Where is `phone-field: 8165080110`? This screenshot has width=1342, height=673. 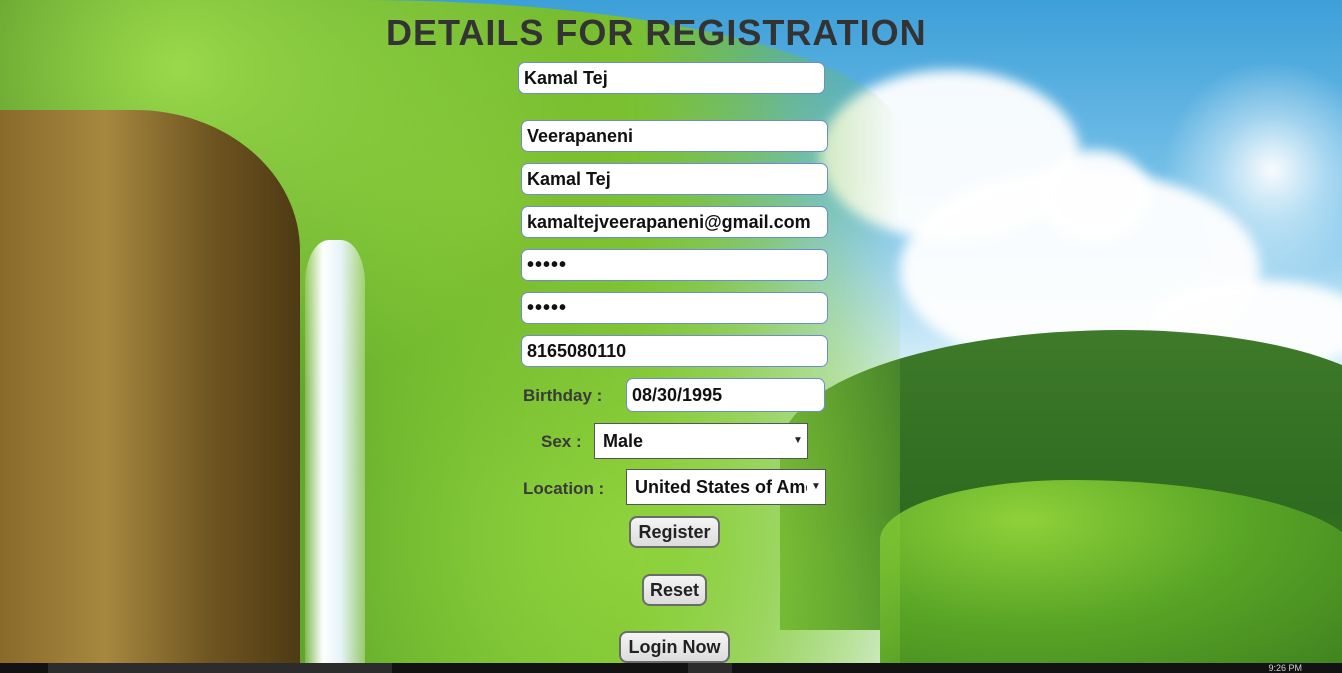 phone-field: 8165080110 is located at coordinates (674, 351).